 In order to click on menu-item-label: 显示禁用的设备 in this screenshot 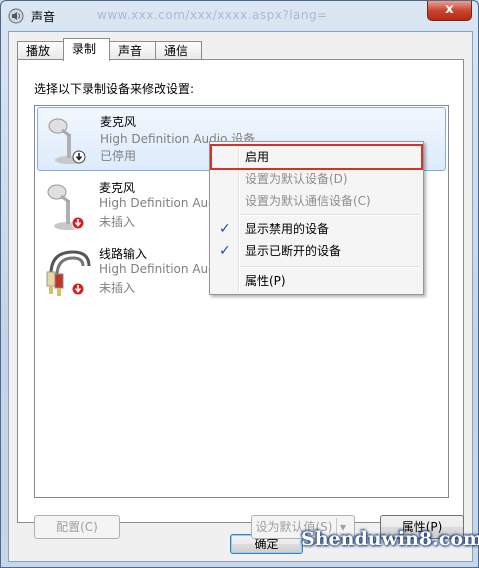, I will do `click(287, 229)`.